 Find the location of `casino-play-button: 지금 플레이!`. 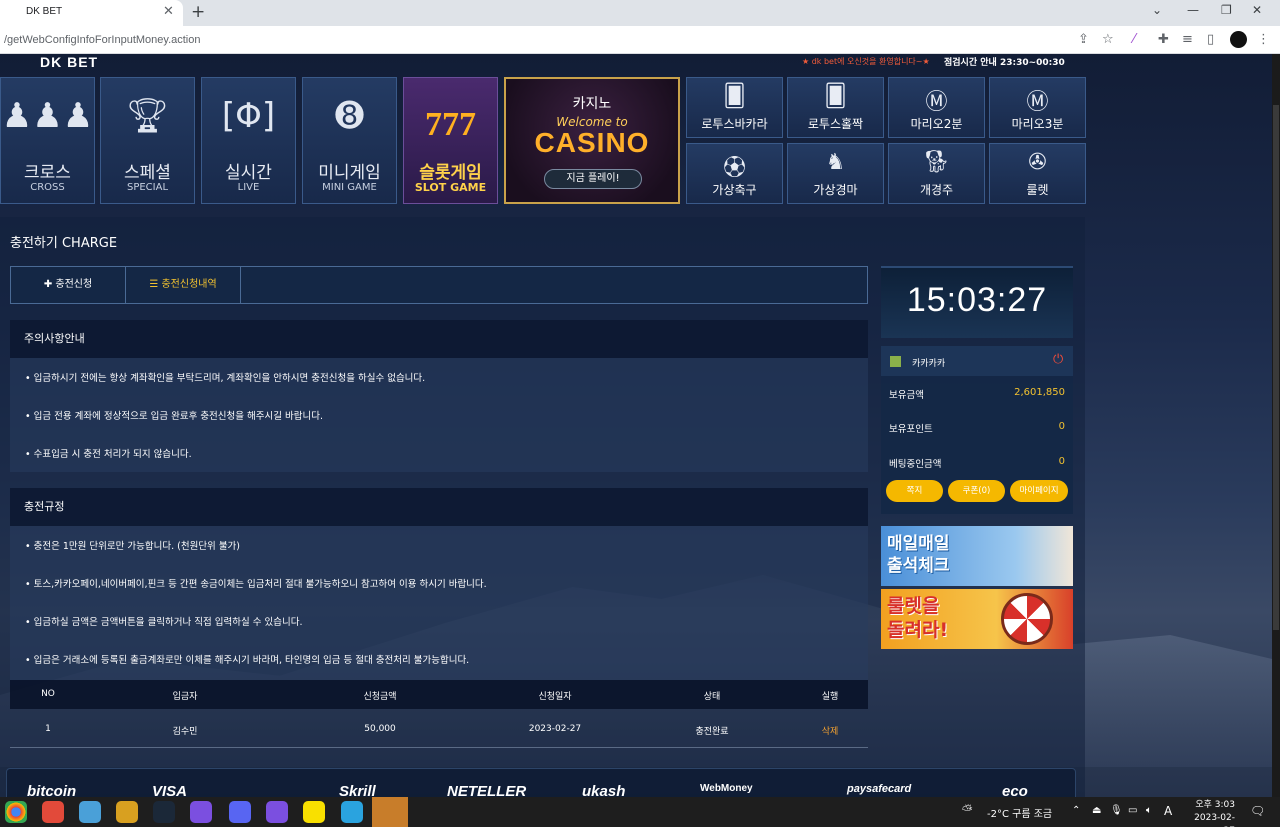

casino-play-button: 지금 플레이! is located at coordinates (593, 179).